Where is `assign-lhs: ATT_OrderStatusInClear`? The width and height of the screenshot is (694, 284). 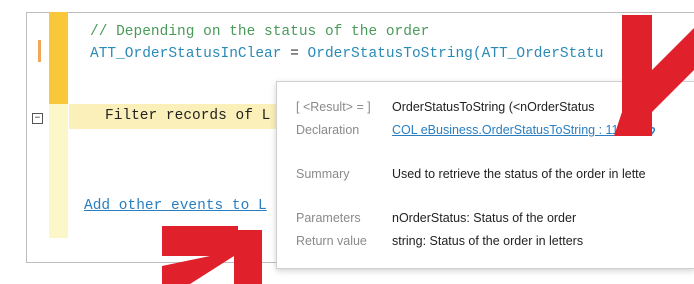
assign-lhs: ATT_OrderStatusInClear is located at coordinates (186, 54).